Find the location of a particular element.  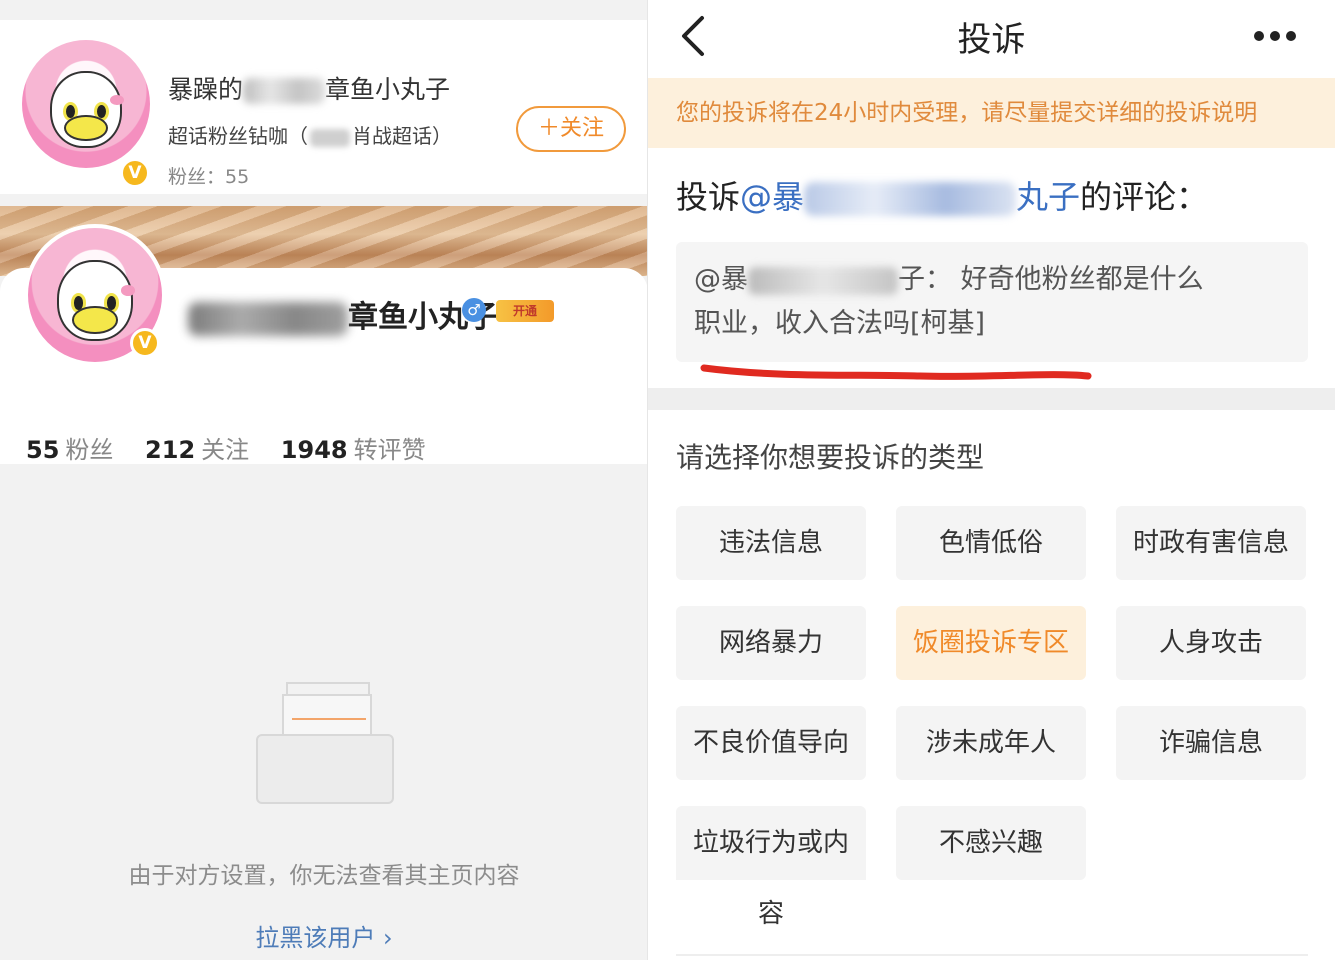

category-spam-label: 垃圾行为或内 is located at coordinates (771, 843).